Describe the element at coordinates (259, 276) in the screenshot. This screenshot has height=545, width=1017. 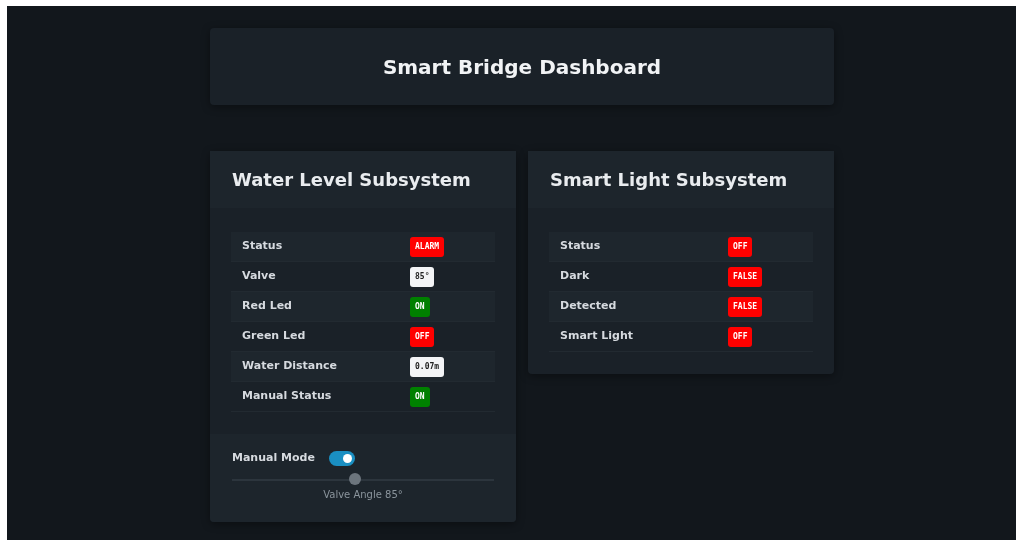
I see `row-label: Valve` at that location.